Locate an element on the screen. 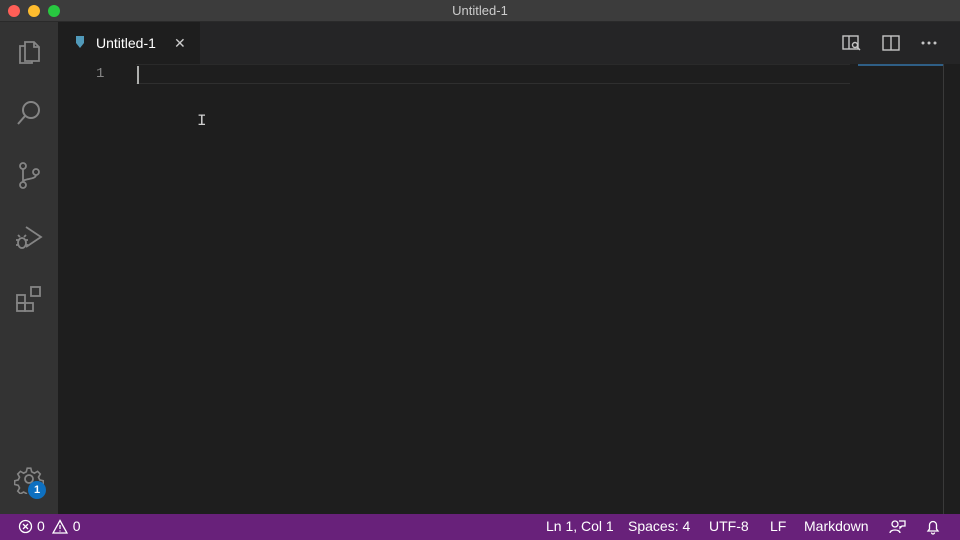 Image resolution: width=960 pixels, height=540 pixels. language-mode-selector: Markdown is located at coordinates (836, 526).